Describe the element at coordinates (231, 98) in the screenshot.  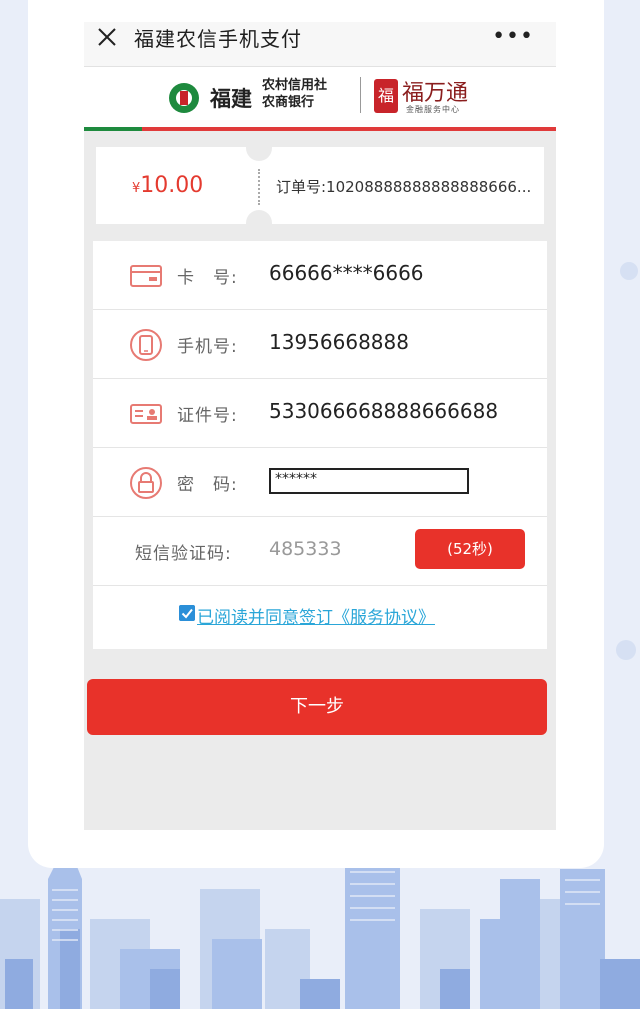
I see `bank-name: 福建` at that location.